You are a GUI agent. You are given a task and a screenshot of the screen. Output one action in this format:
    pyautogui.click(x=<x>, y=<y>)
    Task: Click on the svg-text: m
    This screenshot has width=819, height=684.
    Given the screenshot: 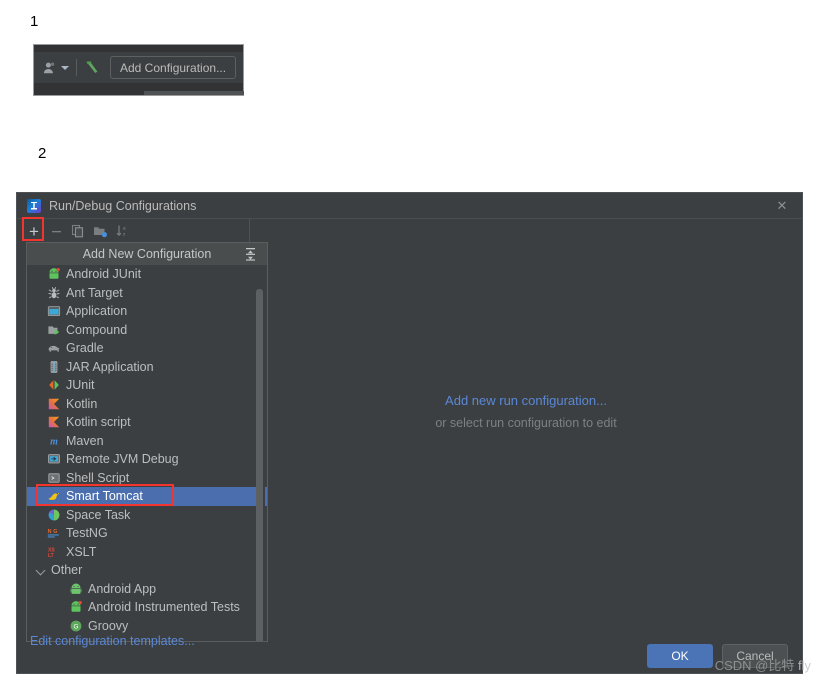 What is the action you would take?
    pyautogui.click(x=54, y=441)
    